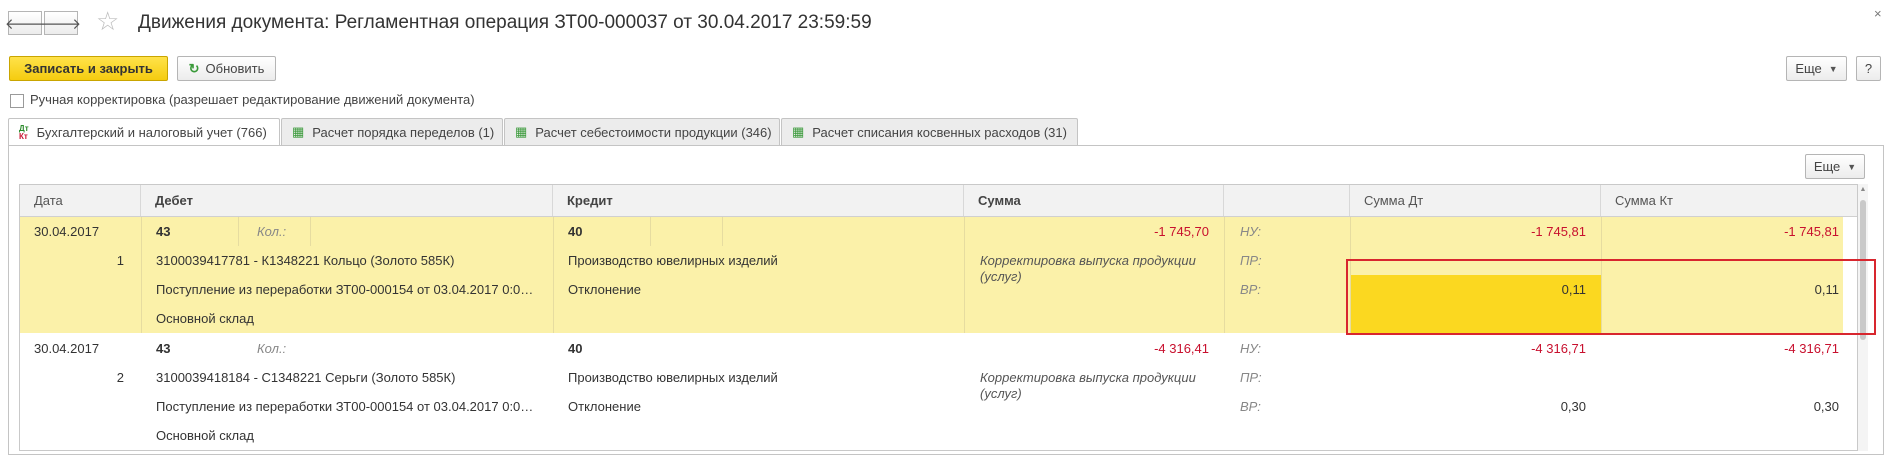 The image size is (1886, 455). I want to click on back-button: 🡐, so click(25, 23).